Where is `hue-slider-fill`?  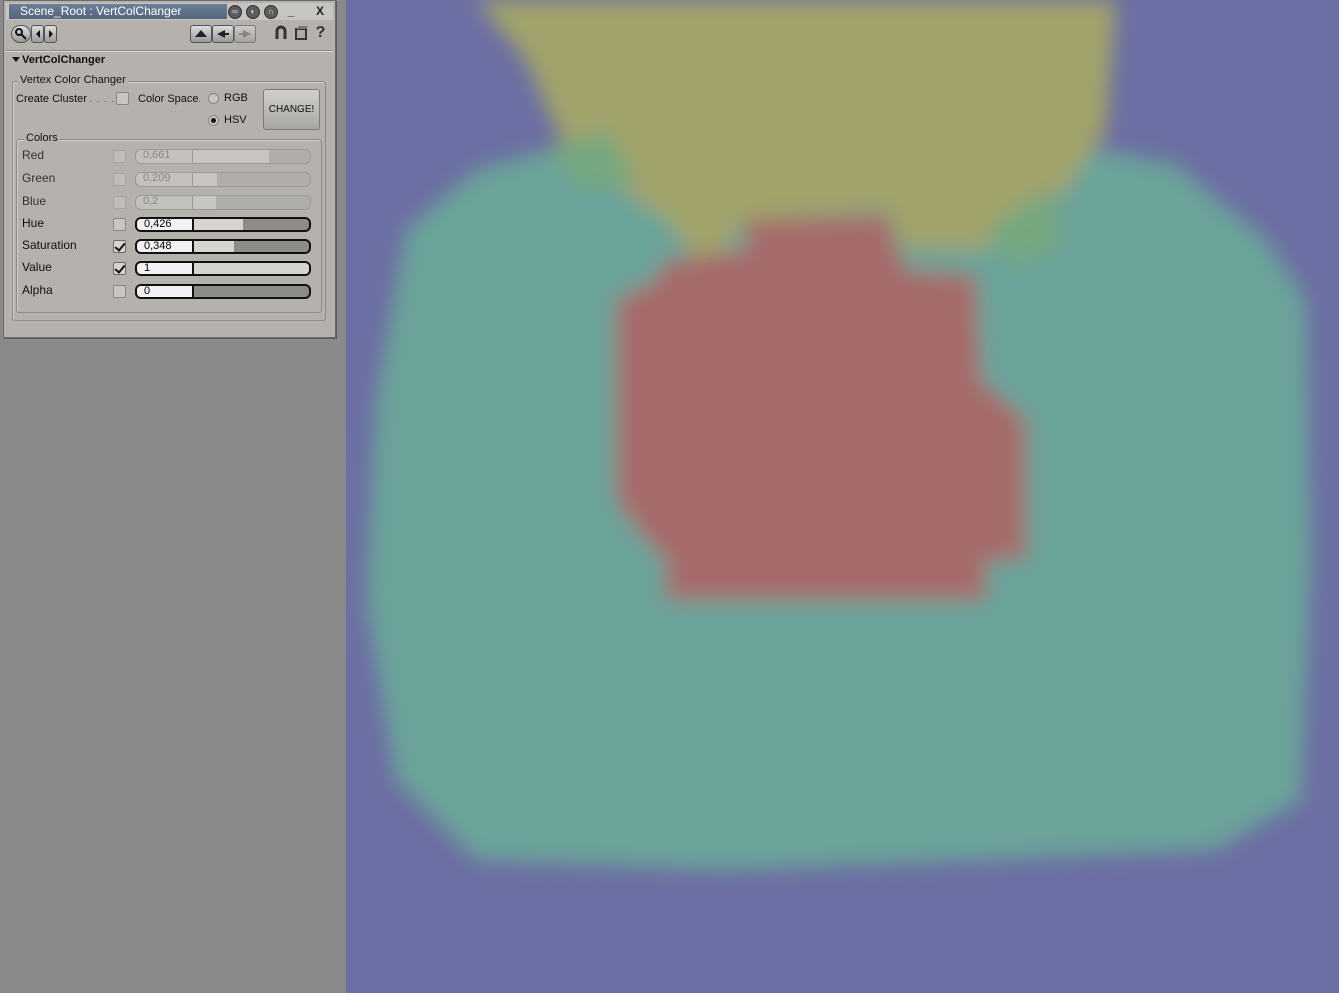 hue-slider-fill is located at coordinates (218, 224).